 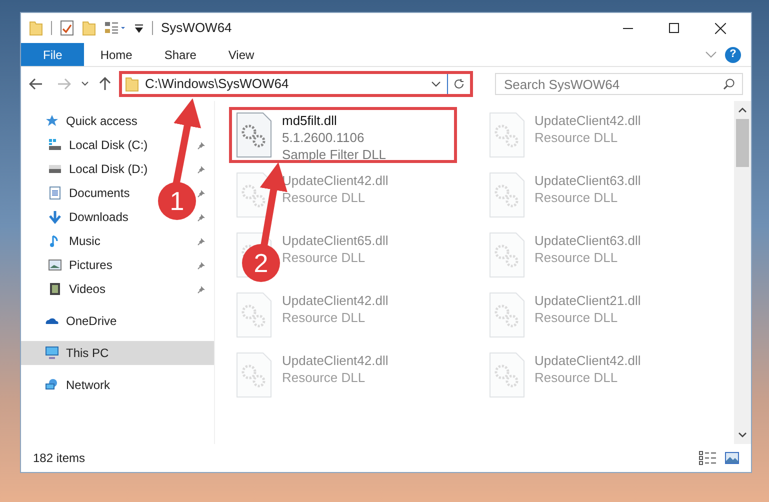 What do you see at coordinates (84, 241) in the screenshot?
I see `sidebar-item: Music` at bounding box center [84, 241].